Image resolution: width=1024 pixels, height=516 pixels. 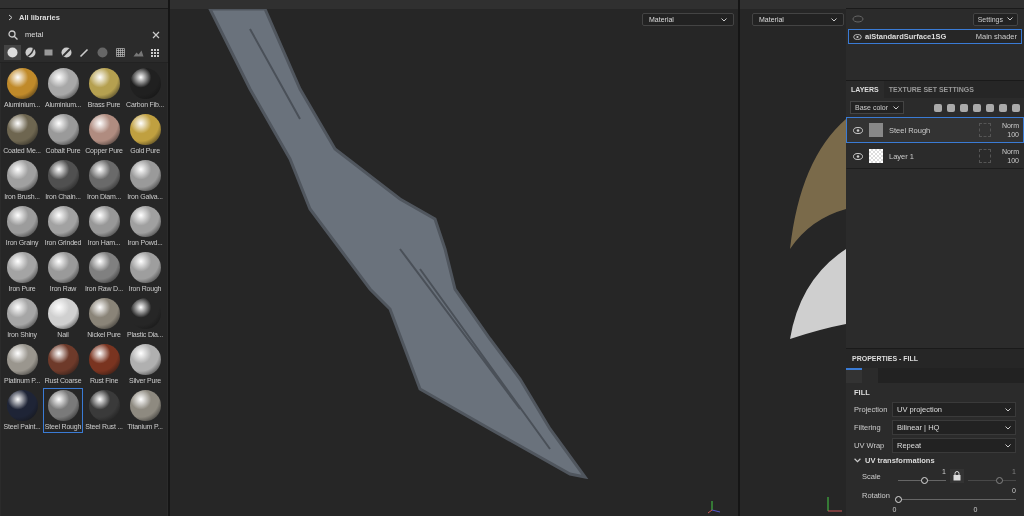 What do you see at coordinates (13, 34) in the screenshot?
I see `search-icon` at bounding box center [13, 34].